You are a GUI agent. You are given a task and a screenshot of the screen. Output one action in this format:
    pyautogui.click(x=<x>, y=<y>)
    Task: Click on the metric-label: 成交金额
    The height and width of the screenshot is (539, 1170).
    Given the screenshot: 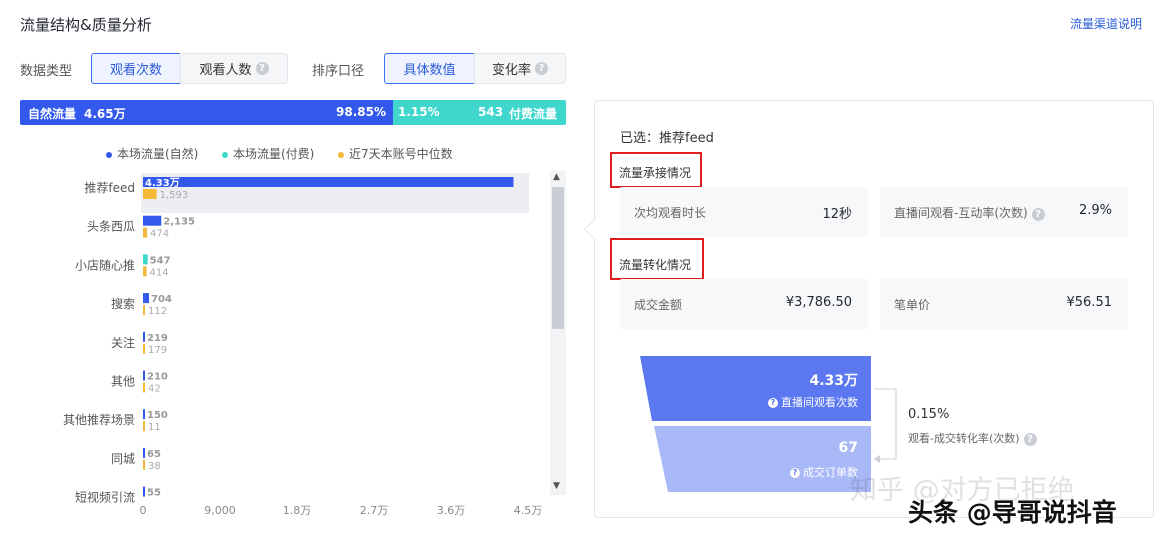 What is the action you would take?
    pyautogui.click(x=658, y=305)
    